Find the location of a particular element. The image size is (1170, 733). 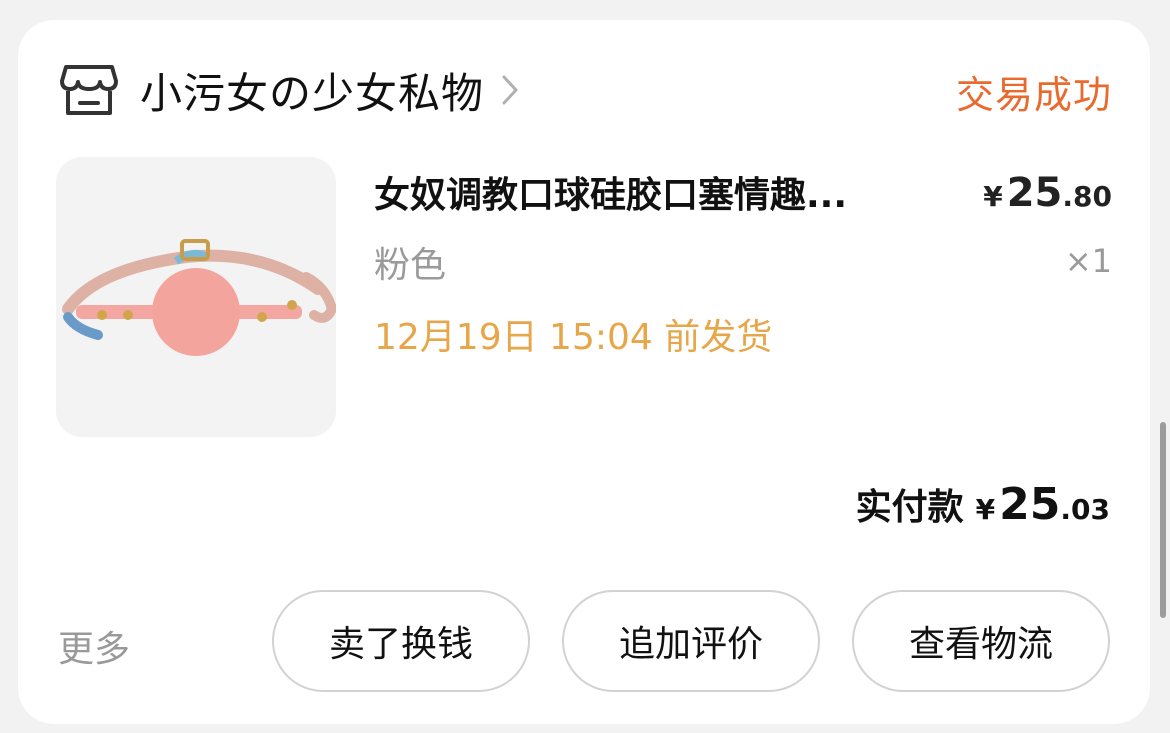

price-currency: ¥ is located at coordinates (993, 196).